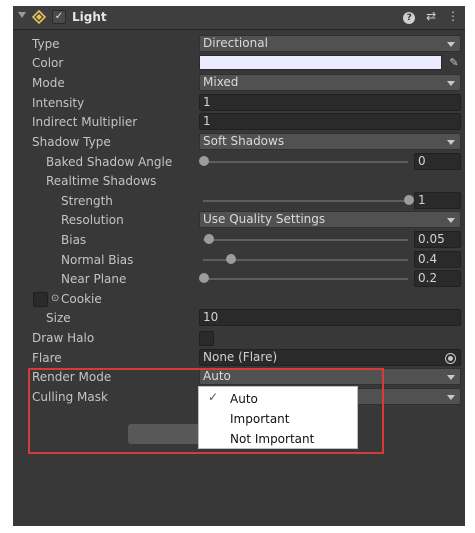 This screenshot has height=533, width=475. Describe the element at coordinates (320, 62) in the screenshot. I see `color-swatch` at that location.